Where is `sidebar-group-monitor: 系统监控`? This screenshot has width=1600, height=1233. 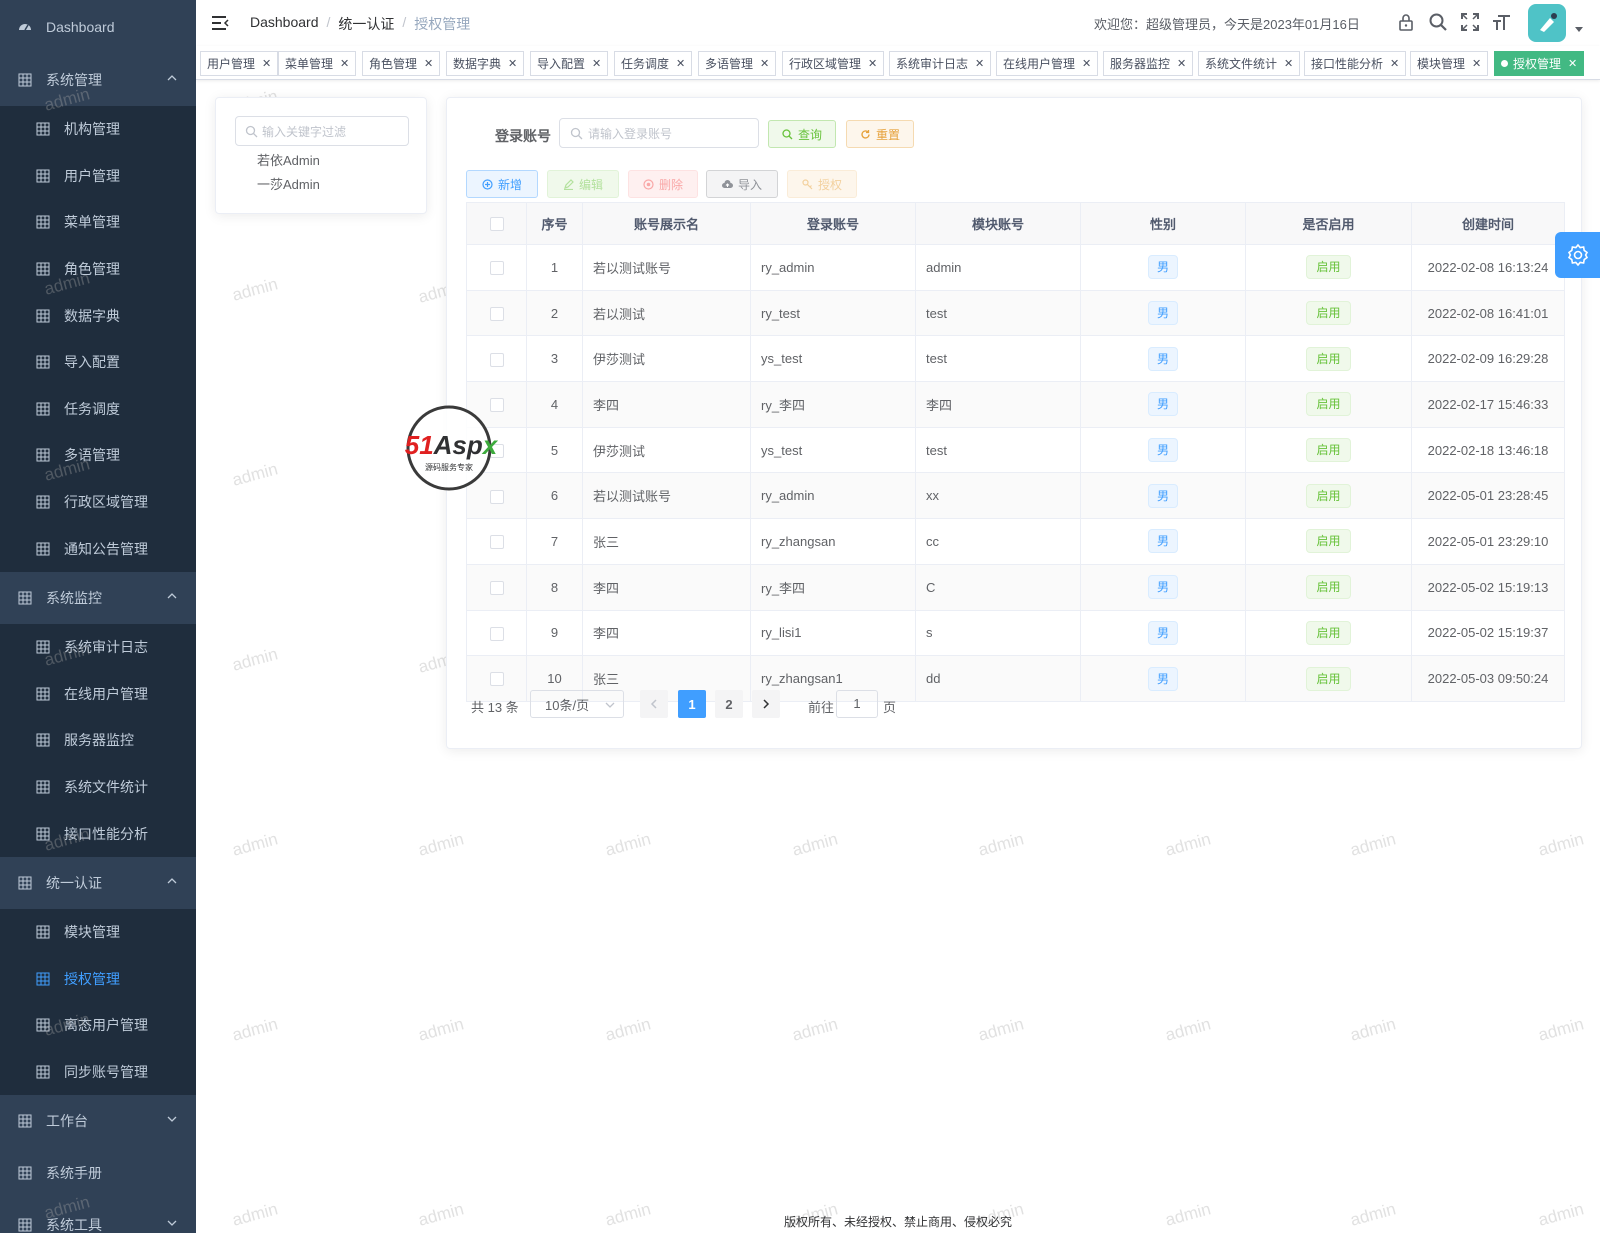 sidebar-group-monitor: 系统监控 is located at coordinates (98, 597).